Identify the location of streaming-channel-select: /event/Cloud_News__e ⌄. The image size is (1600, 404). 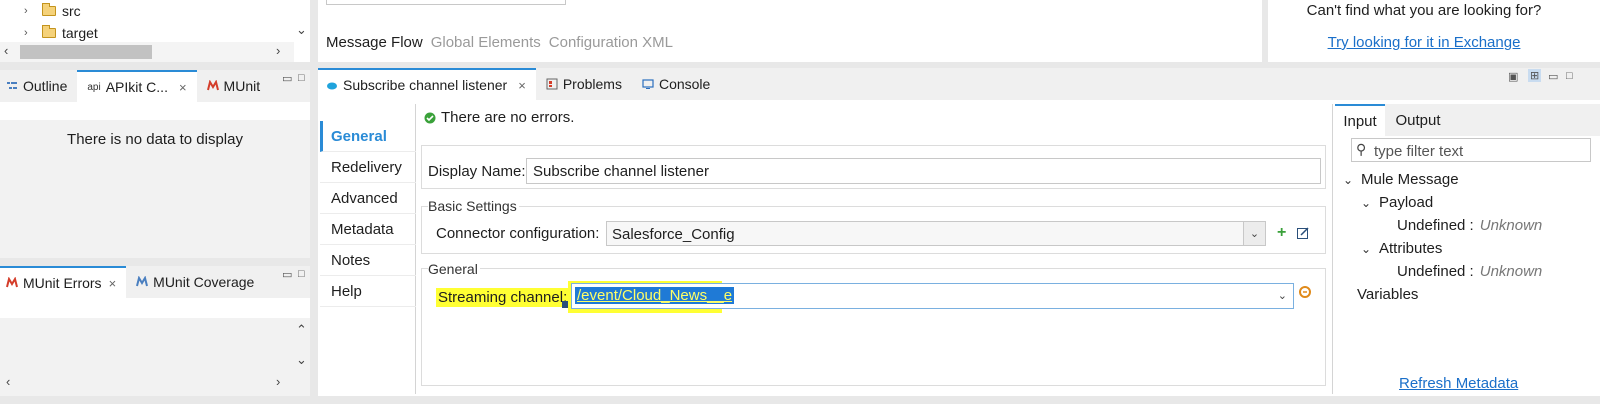
(932, 296).